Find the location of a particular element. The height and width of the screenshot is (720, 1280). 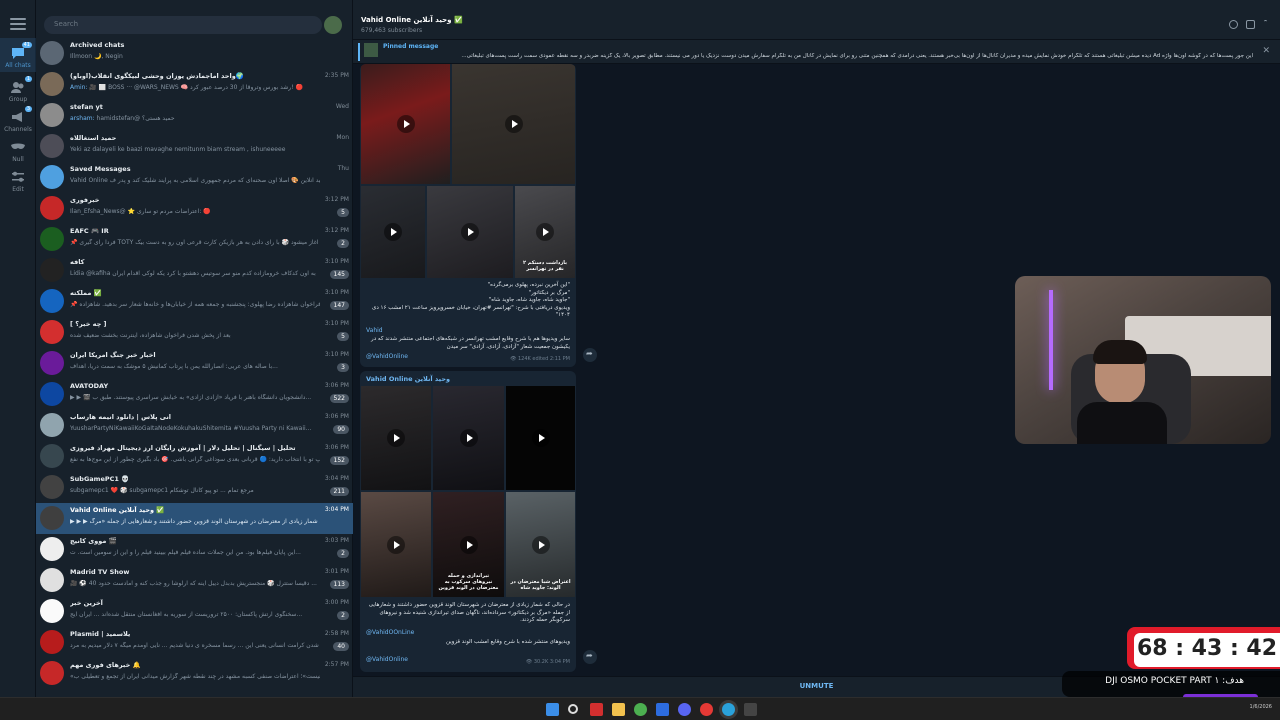

folder-group: 1 Group is located at coordinates (18, 89).